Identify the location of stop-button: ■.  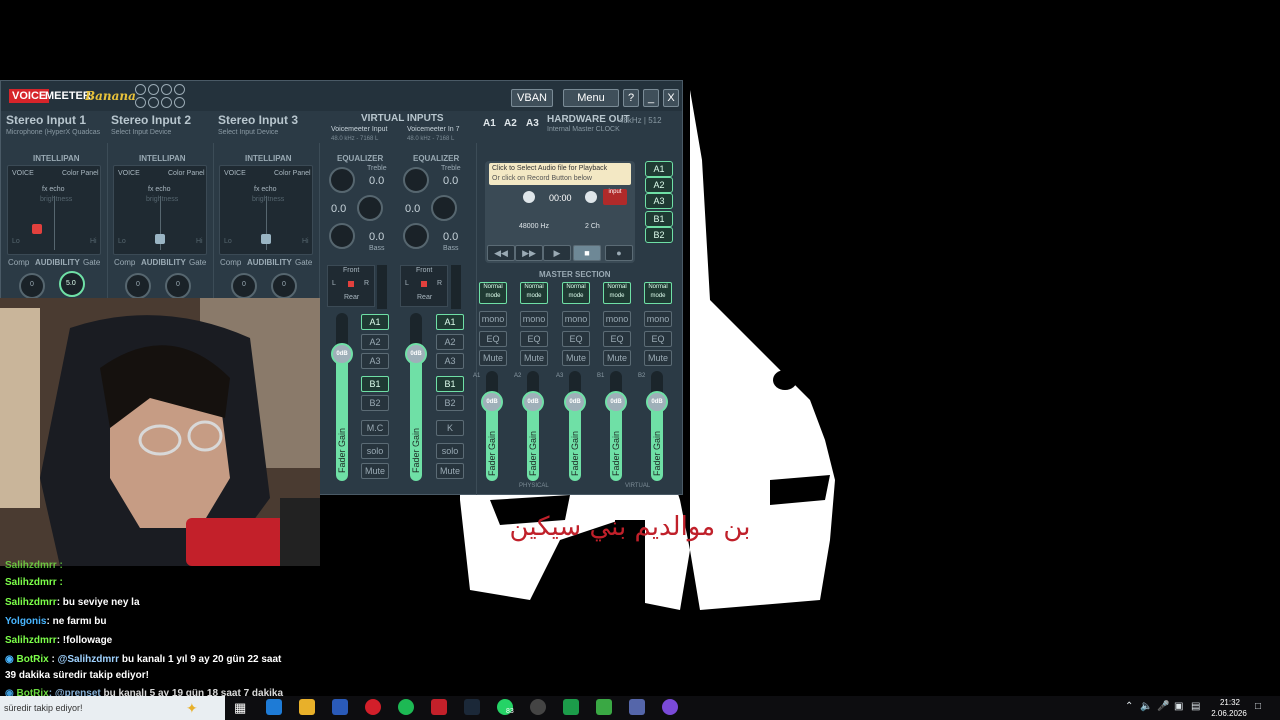
(587, 253).